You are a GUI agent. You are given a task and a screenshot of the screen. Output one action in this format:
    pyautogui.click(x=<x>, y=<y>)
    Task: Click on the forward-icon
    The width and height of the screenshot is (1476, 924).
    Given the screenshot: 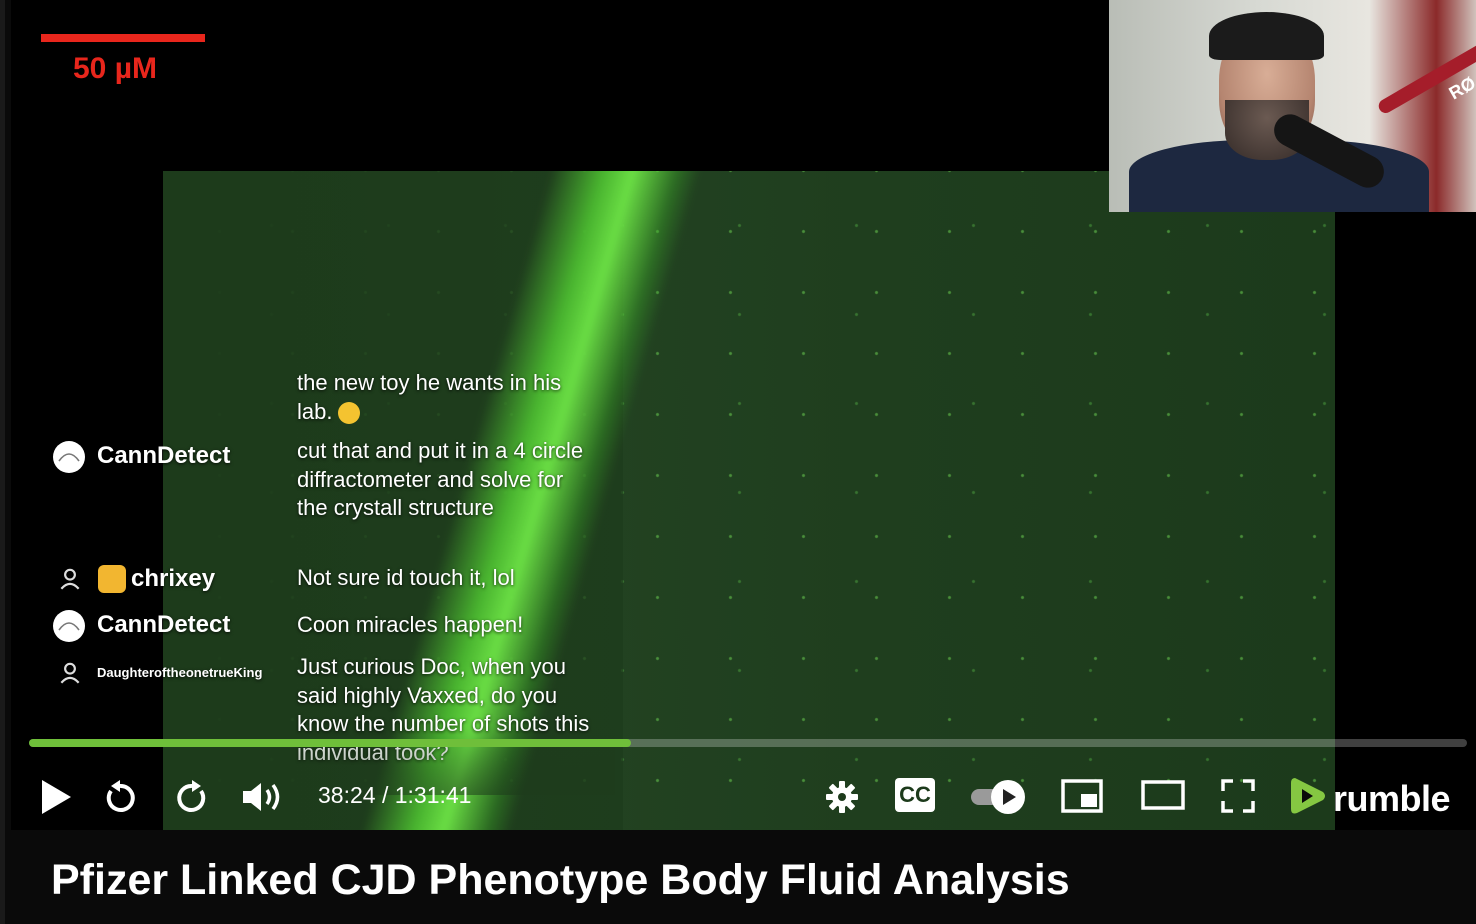 What is the action you would take?
    pyautogui.click(x=192, y=797)
    